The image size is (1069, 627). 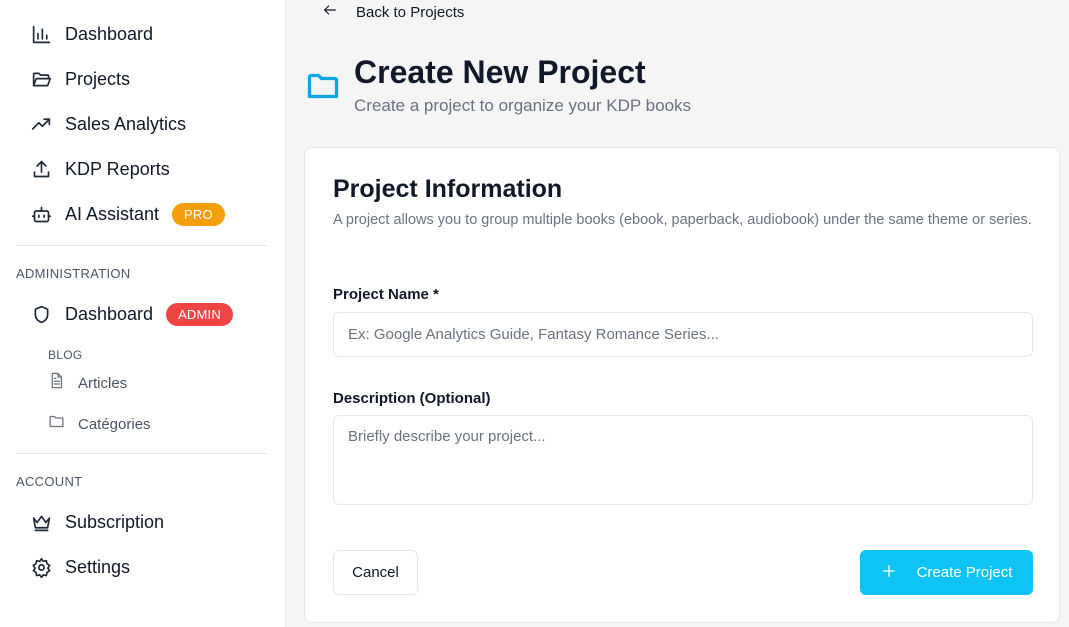 What do you see at coordinates (199, 314) in the screenshot?
I see `admin-badge: ADMIN` at bounding box center [199, 314].